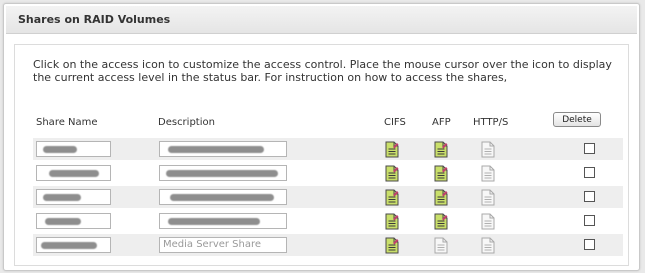 The height and width of the screenshot is (273, 645). Describe the element at coordinates (67, 122) in the screenshot. I see `column-header-share-name: Share Name` at that location.